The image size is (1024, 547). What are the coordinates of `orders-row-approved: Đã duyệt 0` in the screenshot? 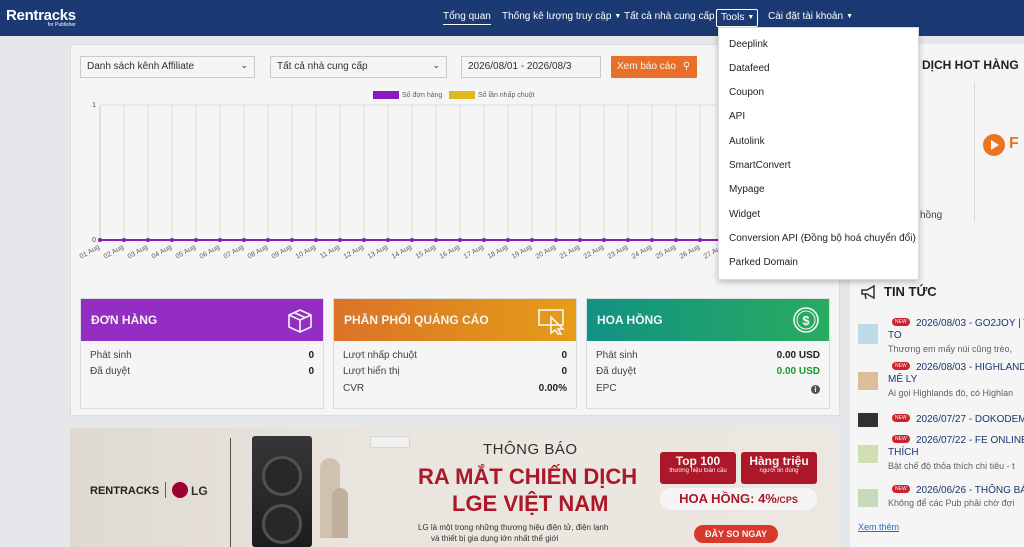 It's located at (202, 371).